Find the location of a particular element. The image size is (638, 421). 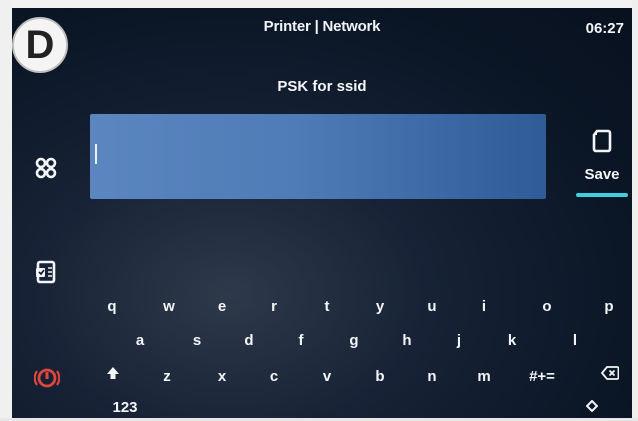

key-u: u is located at coordinates (432, 307).